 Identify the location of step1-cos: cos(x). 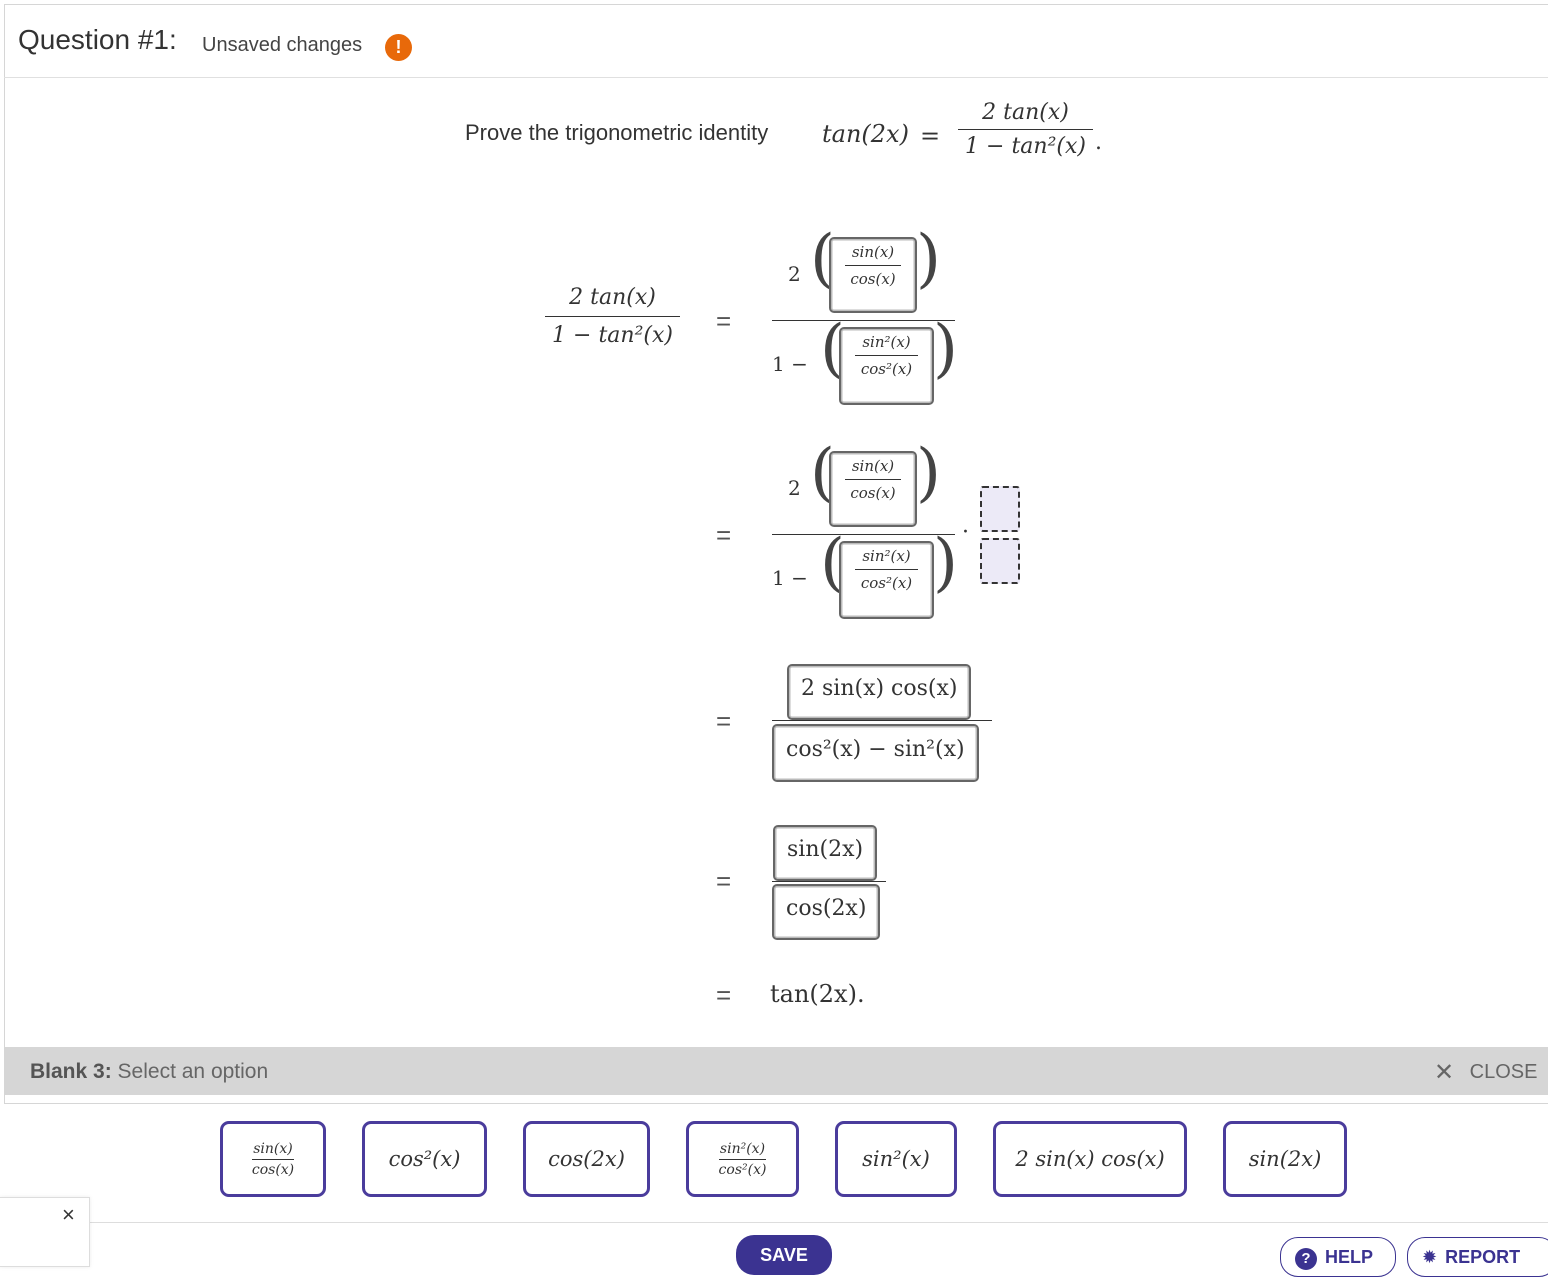
(873, 279).